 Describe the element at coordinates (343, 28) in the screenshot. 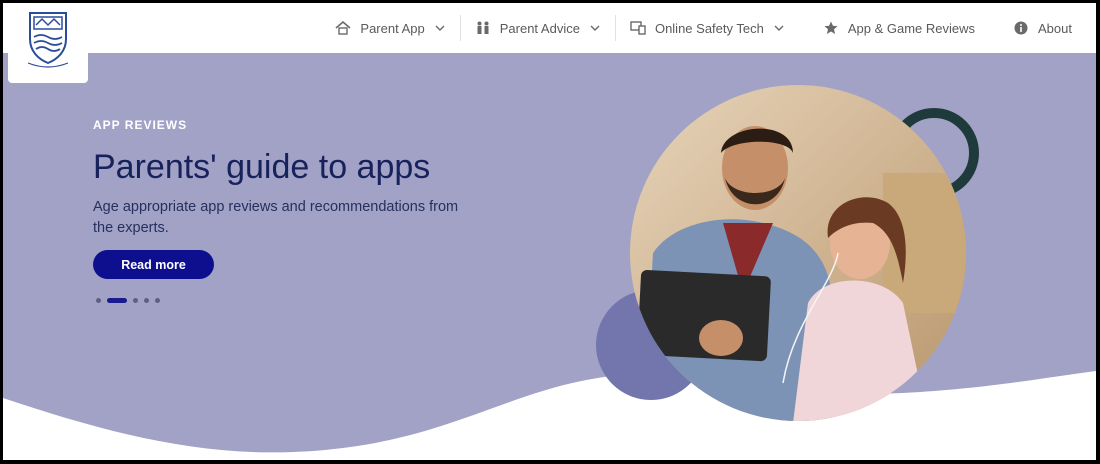

I see `house-icon` at that location.